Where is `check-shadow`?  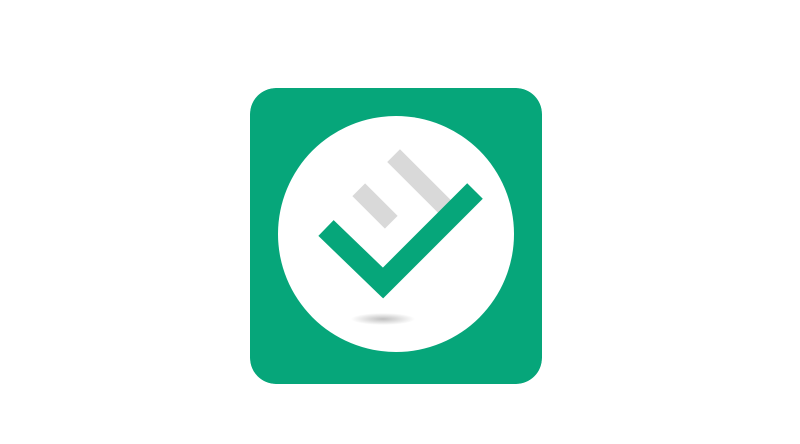
check-shadow is located at coordinates (383, 319).